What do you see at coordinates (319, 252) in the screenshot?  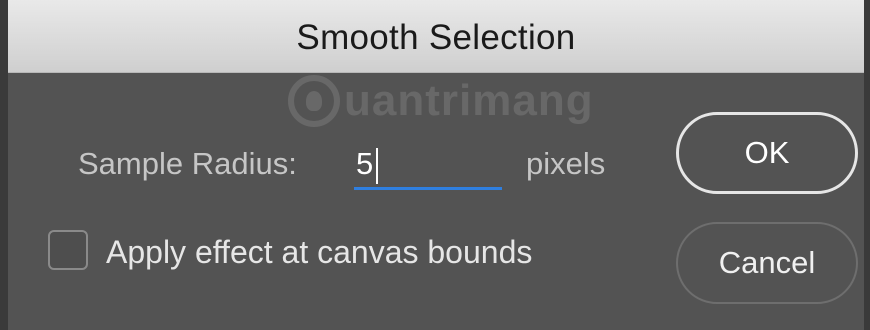 I see `apply-effect-label: Apply effect at canvas bounds` at bounding box center [319, 252].